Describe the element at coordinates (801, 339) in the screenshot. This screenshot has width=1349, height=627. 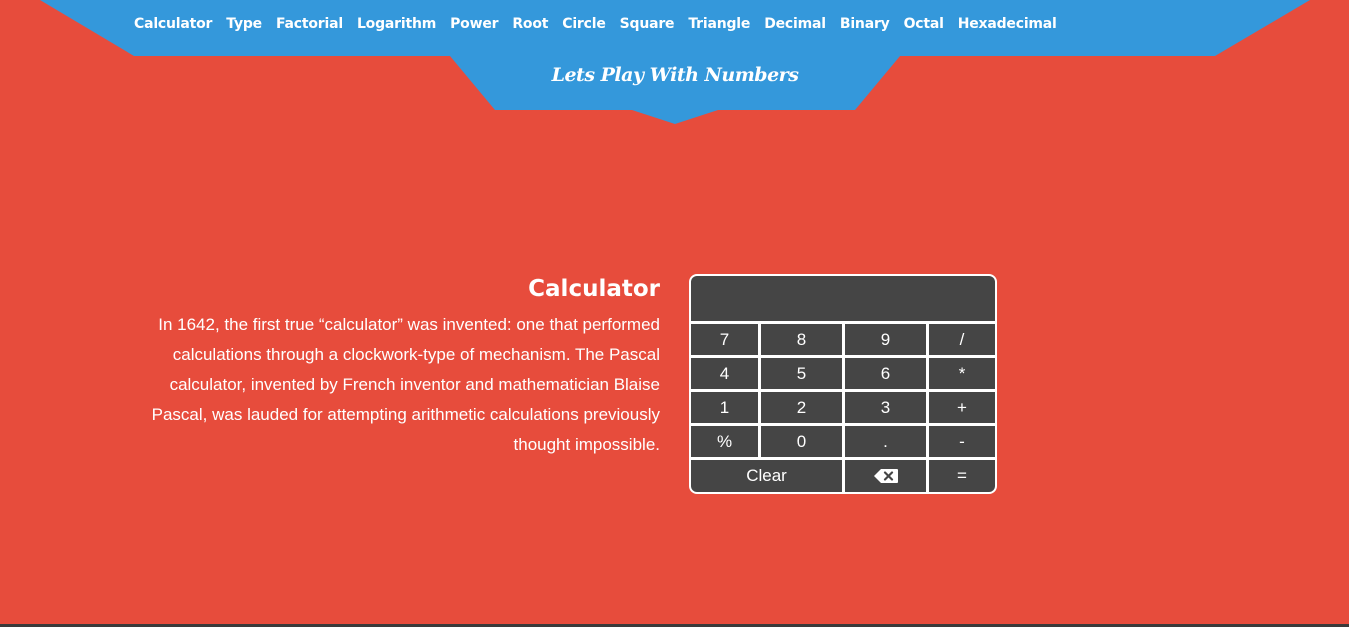
I see `key-8: 8` at that location.